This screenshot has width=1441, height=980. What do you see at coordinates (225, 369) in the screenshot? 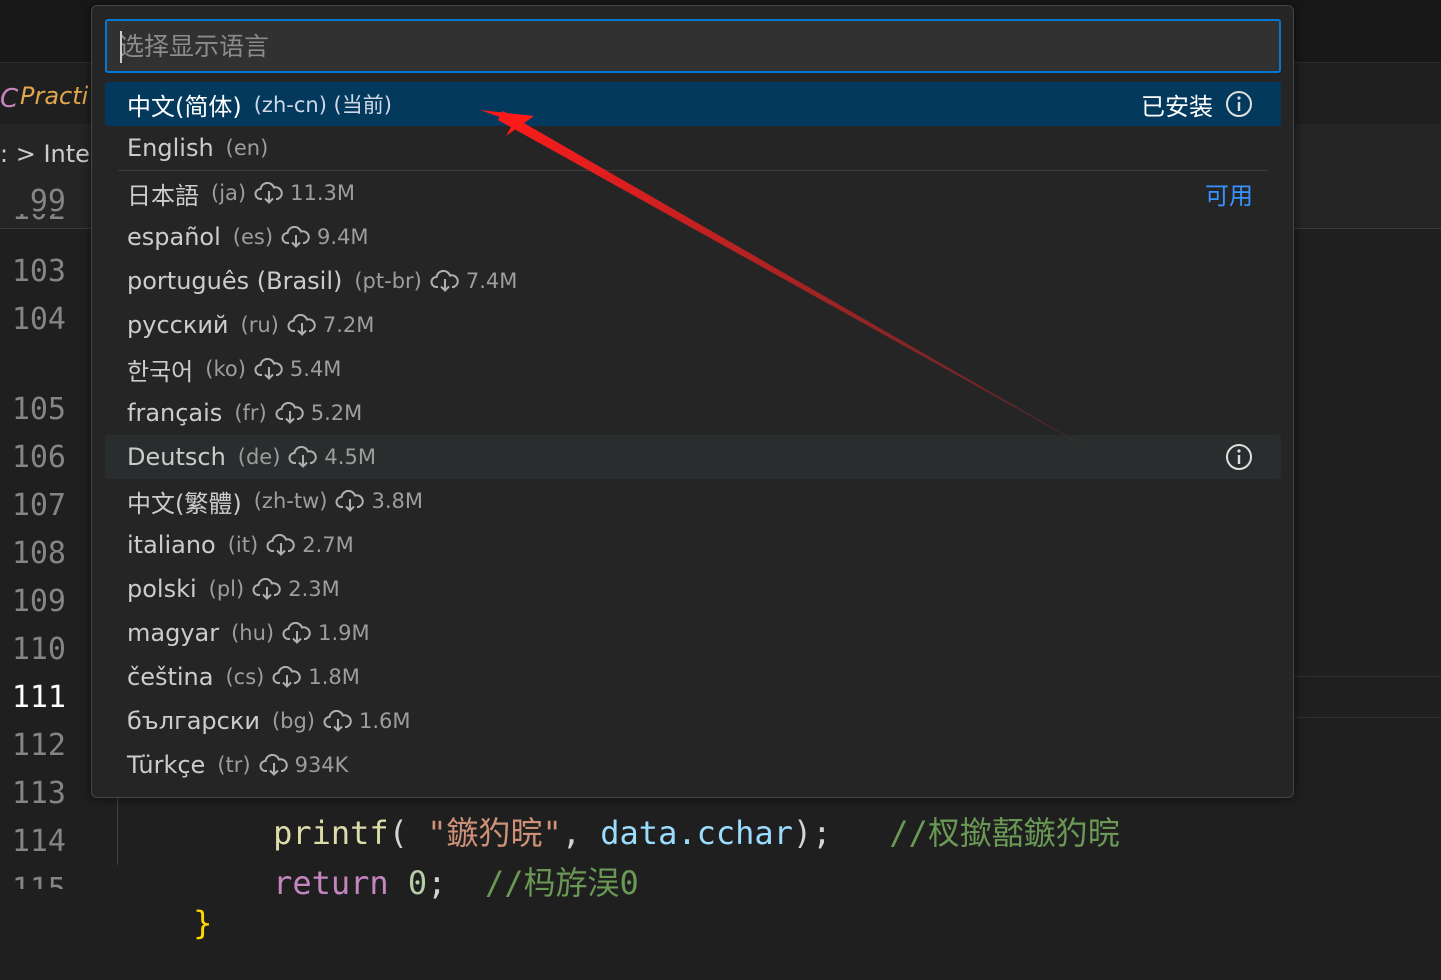
I see `language-code: (ko)` at bounding box center [225, 369].